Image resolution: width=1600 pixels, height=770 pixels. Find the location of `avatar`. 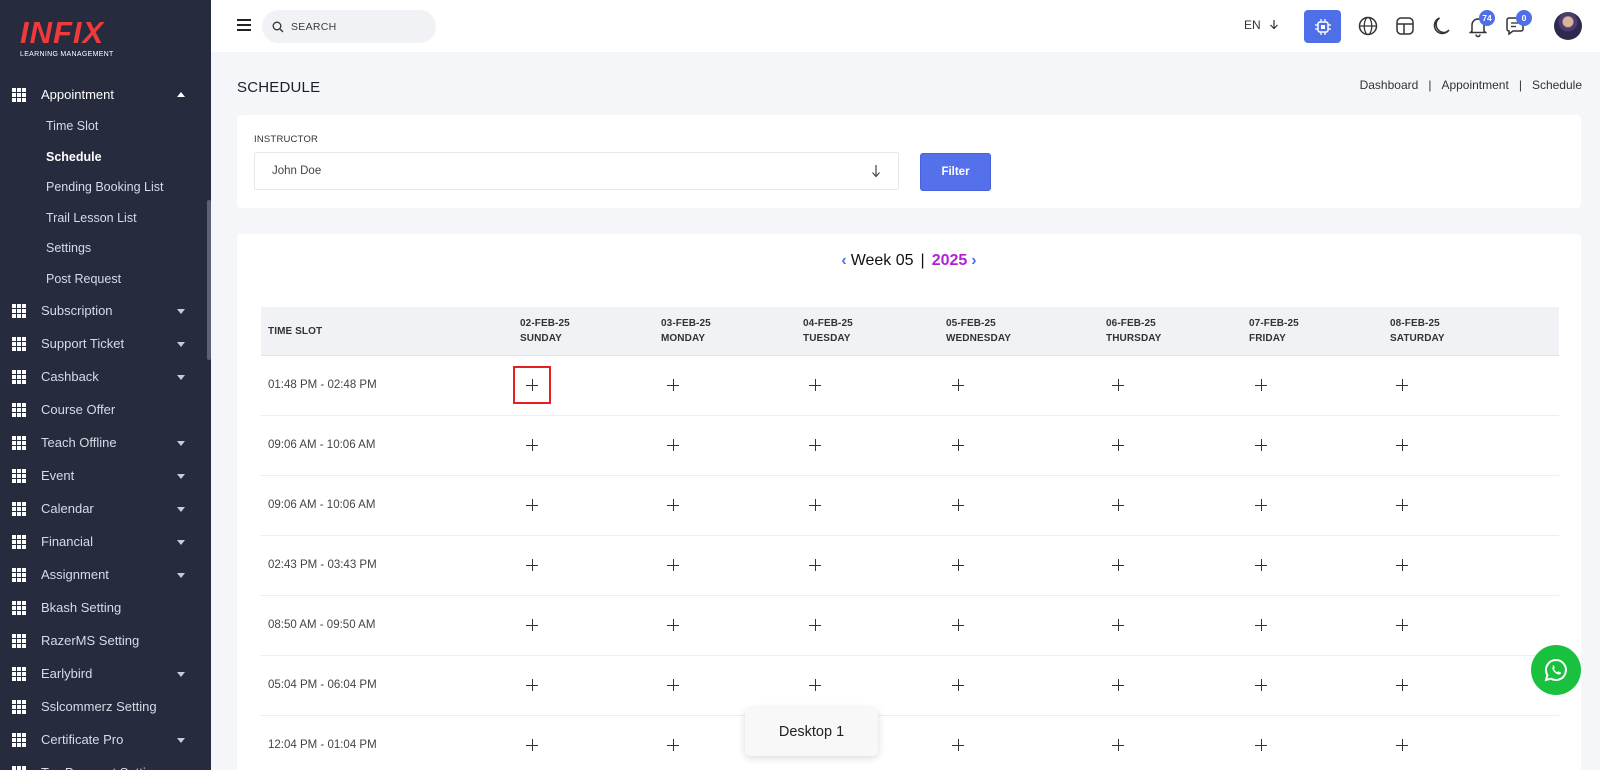

avatar is located at coordinates (1568, 26).